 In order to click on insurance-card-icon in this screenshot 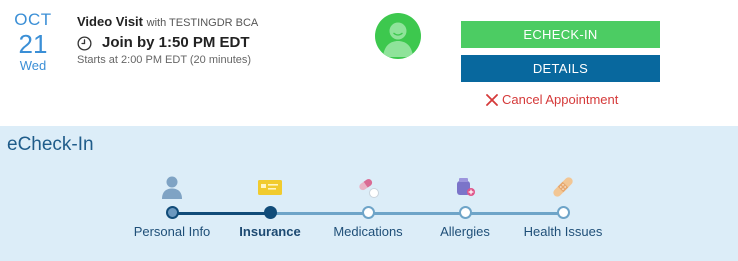, I will do `click(270, 187)`.